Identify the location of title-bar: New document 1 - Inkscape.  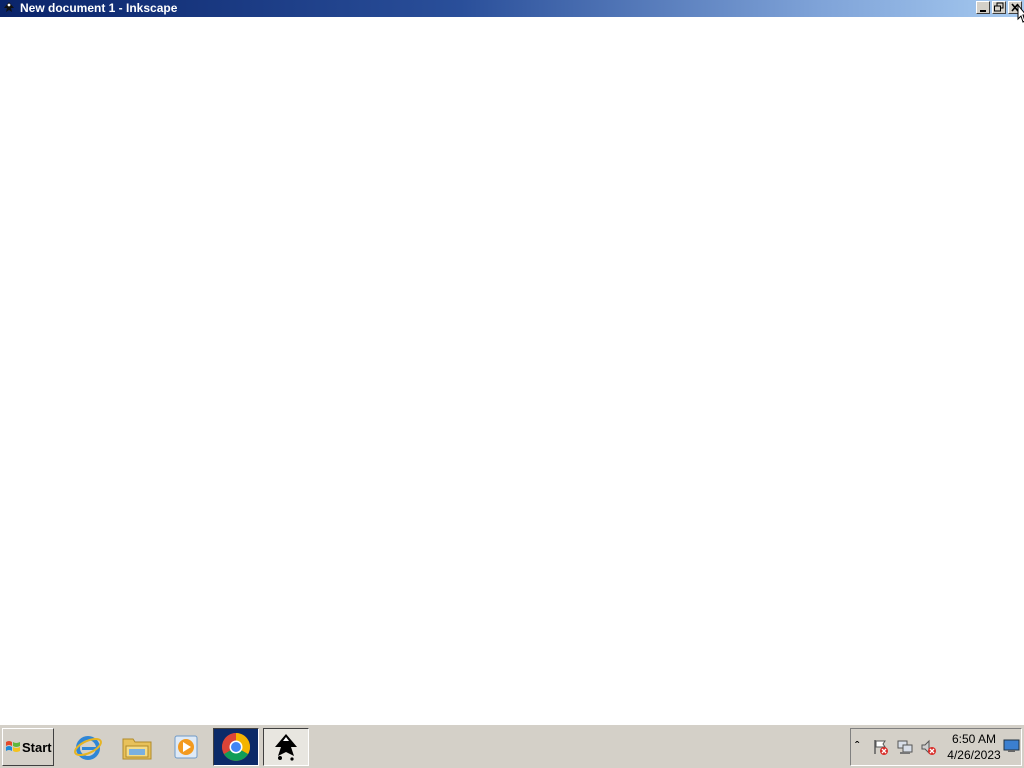
(512, 8).